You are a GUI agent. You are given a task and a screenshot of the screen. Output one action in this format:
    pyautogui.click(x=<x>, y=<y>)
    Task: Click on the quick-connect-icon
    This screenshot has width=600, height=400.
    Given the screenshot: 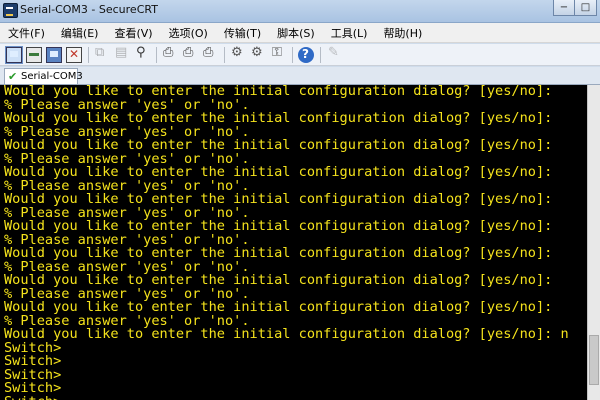 What is the action you would take?
    pyautogui.click(x=34, y=54)
    